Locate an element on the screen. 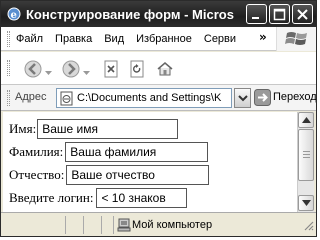 This screenshot has height=240, width=320. patronymic-label: Отчество: is located at coordinates (37, 174).